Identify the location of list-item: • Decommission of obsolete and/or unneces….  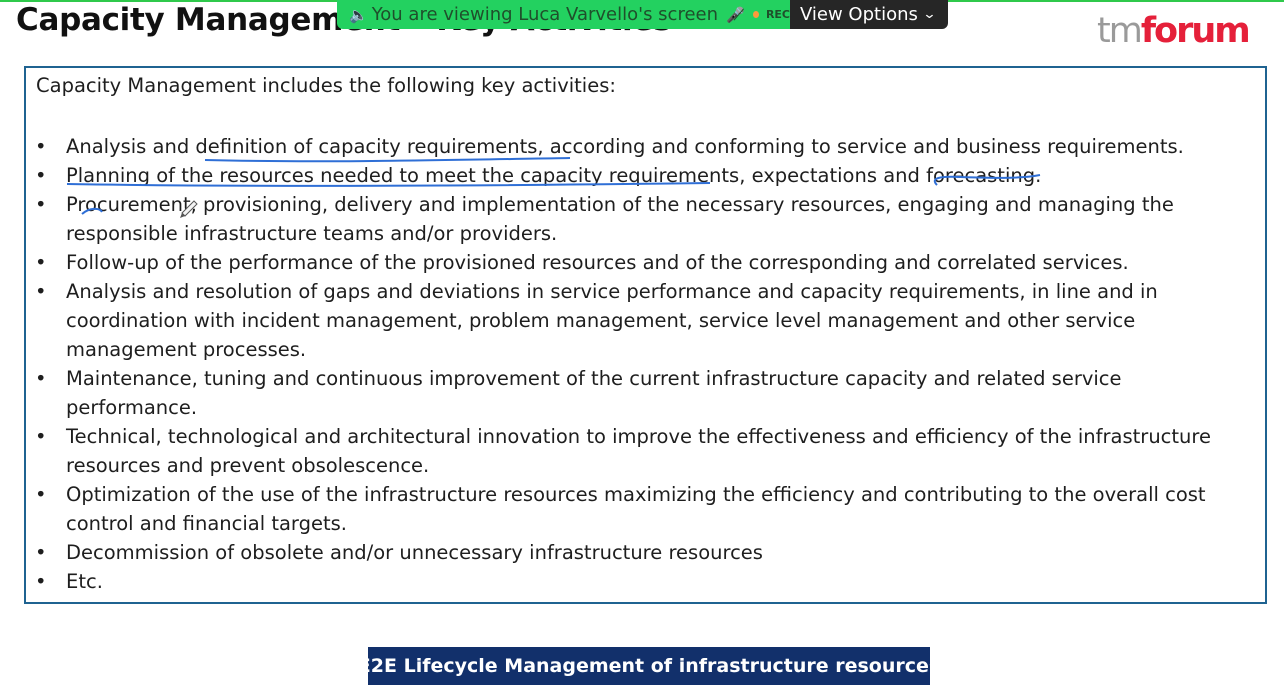
(636, 552).